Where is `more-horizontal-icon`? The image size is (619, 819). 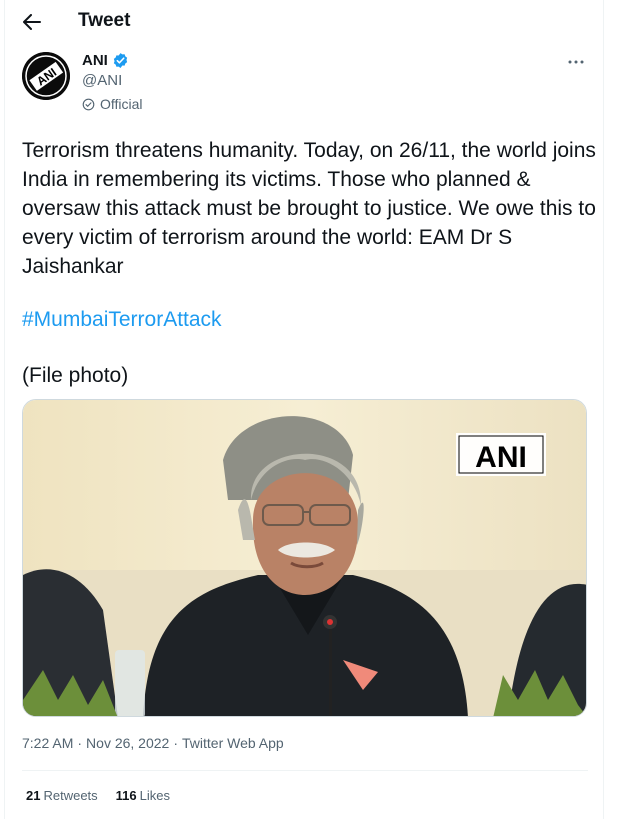 more-horizontal-icon is located at coordinates (576, 62).